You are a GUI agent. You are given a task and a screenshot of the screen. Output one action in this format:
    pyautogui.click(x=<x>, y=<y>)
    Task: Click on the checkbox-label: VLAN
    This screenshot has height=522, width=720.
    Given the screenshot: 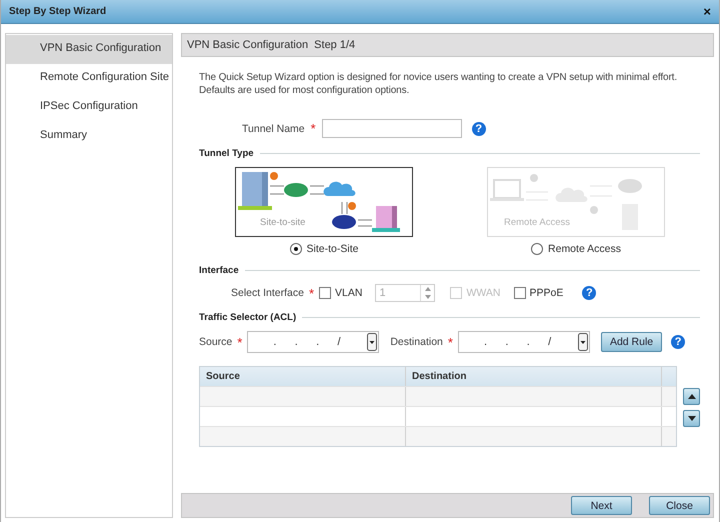 What is the action you would take?
    pyautogui.click(x=348, y=293)
    